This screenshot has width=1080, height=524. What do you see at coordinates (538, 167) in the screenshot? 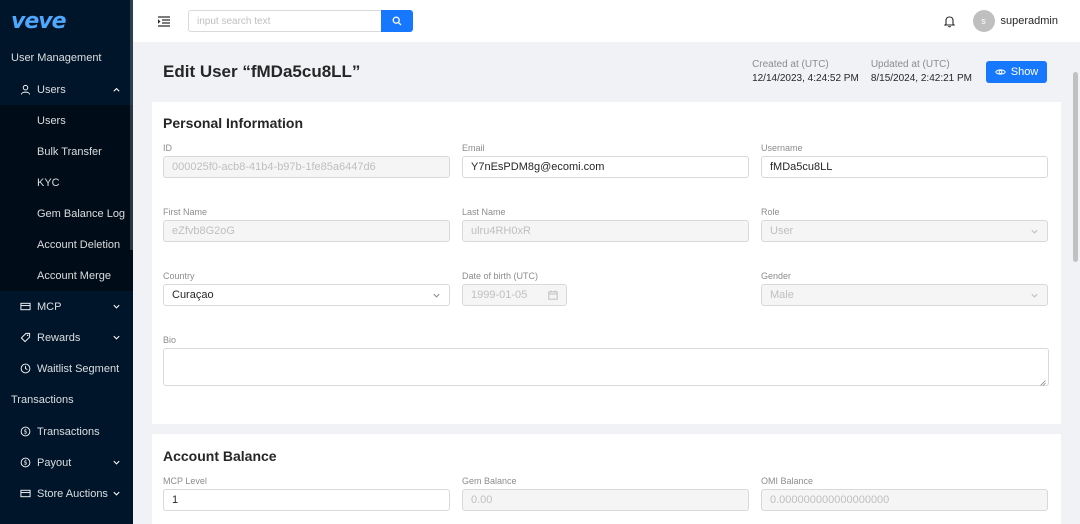
I see `email-value: Y7nEsPDM8g@ecomi.com` at bounding box center [538, 167].